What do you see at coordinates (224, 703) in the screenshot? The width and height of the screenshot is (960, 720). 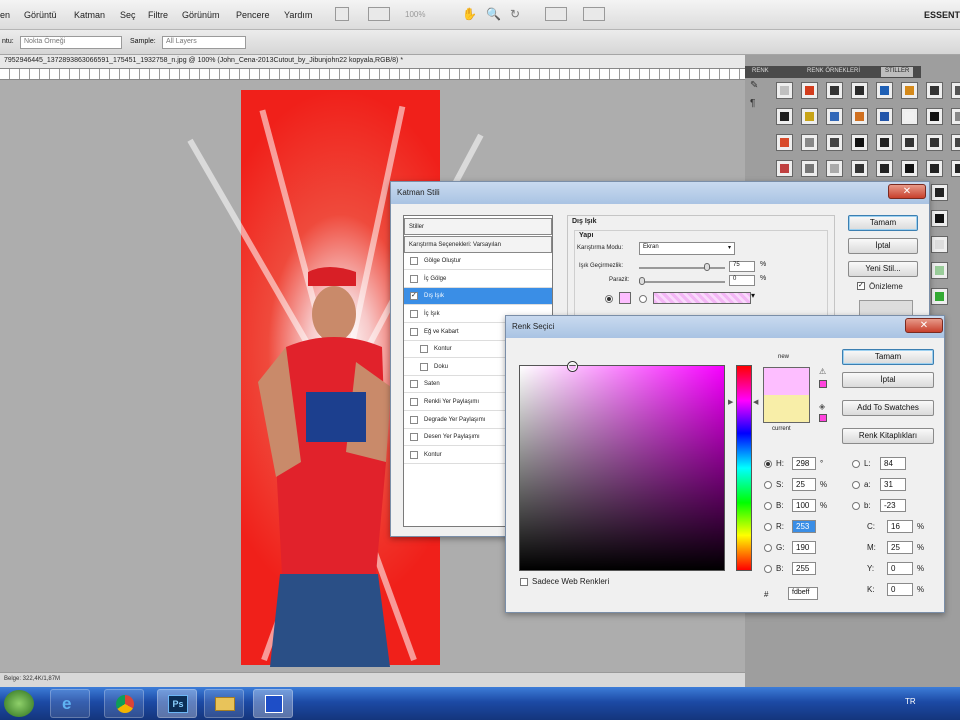 I see `taskbar-explorer-icon` at bounding box center [224, 703].